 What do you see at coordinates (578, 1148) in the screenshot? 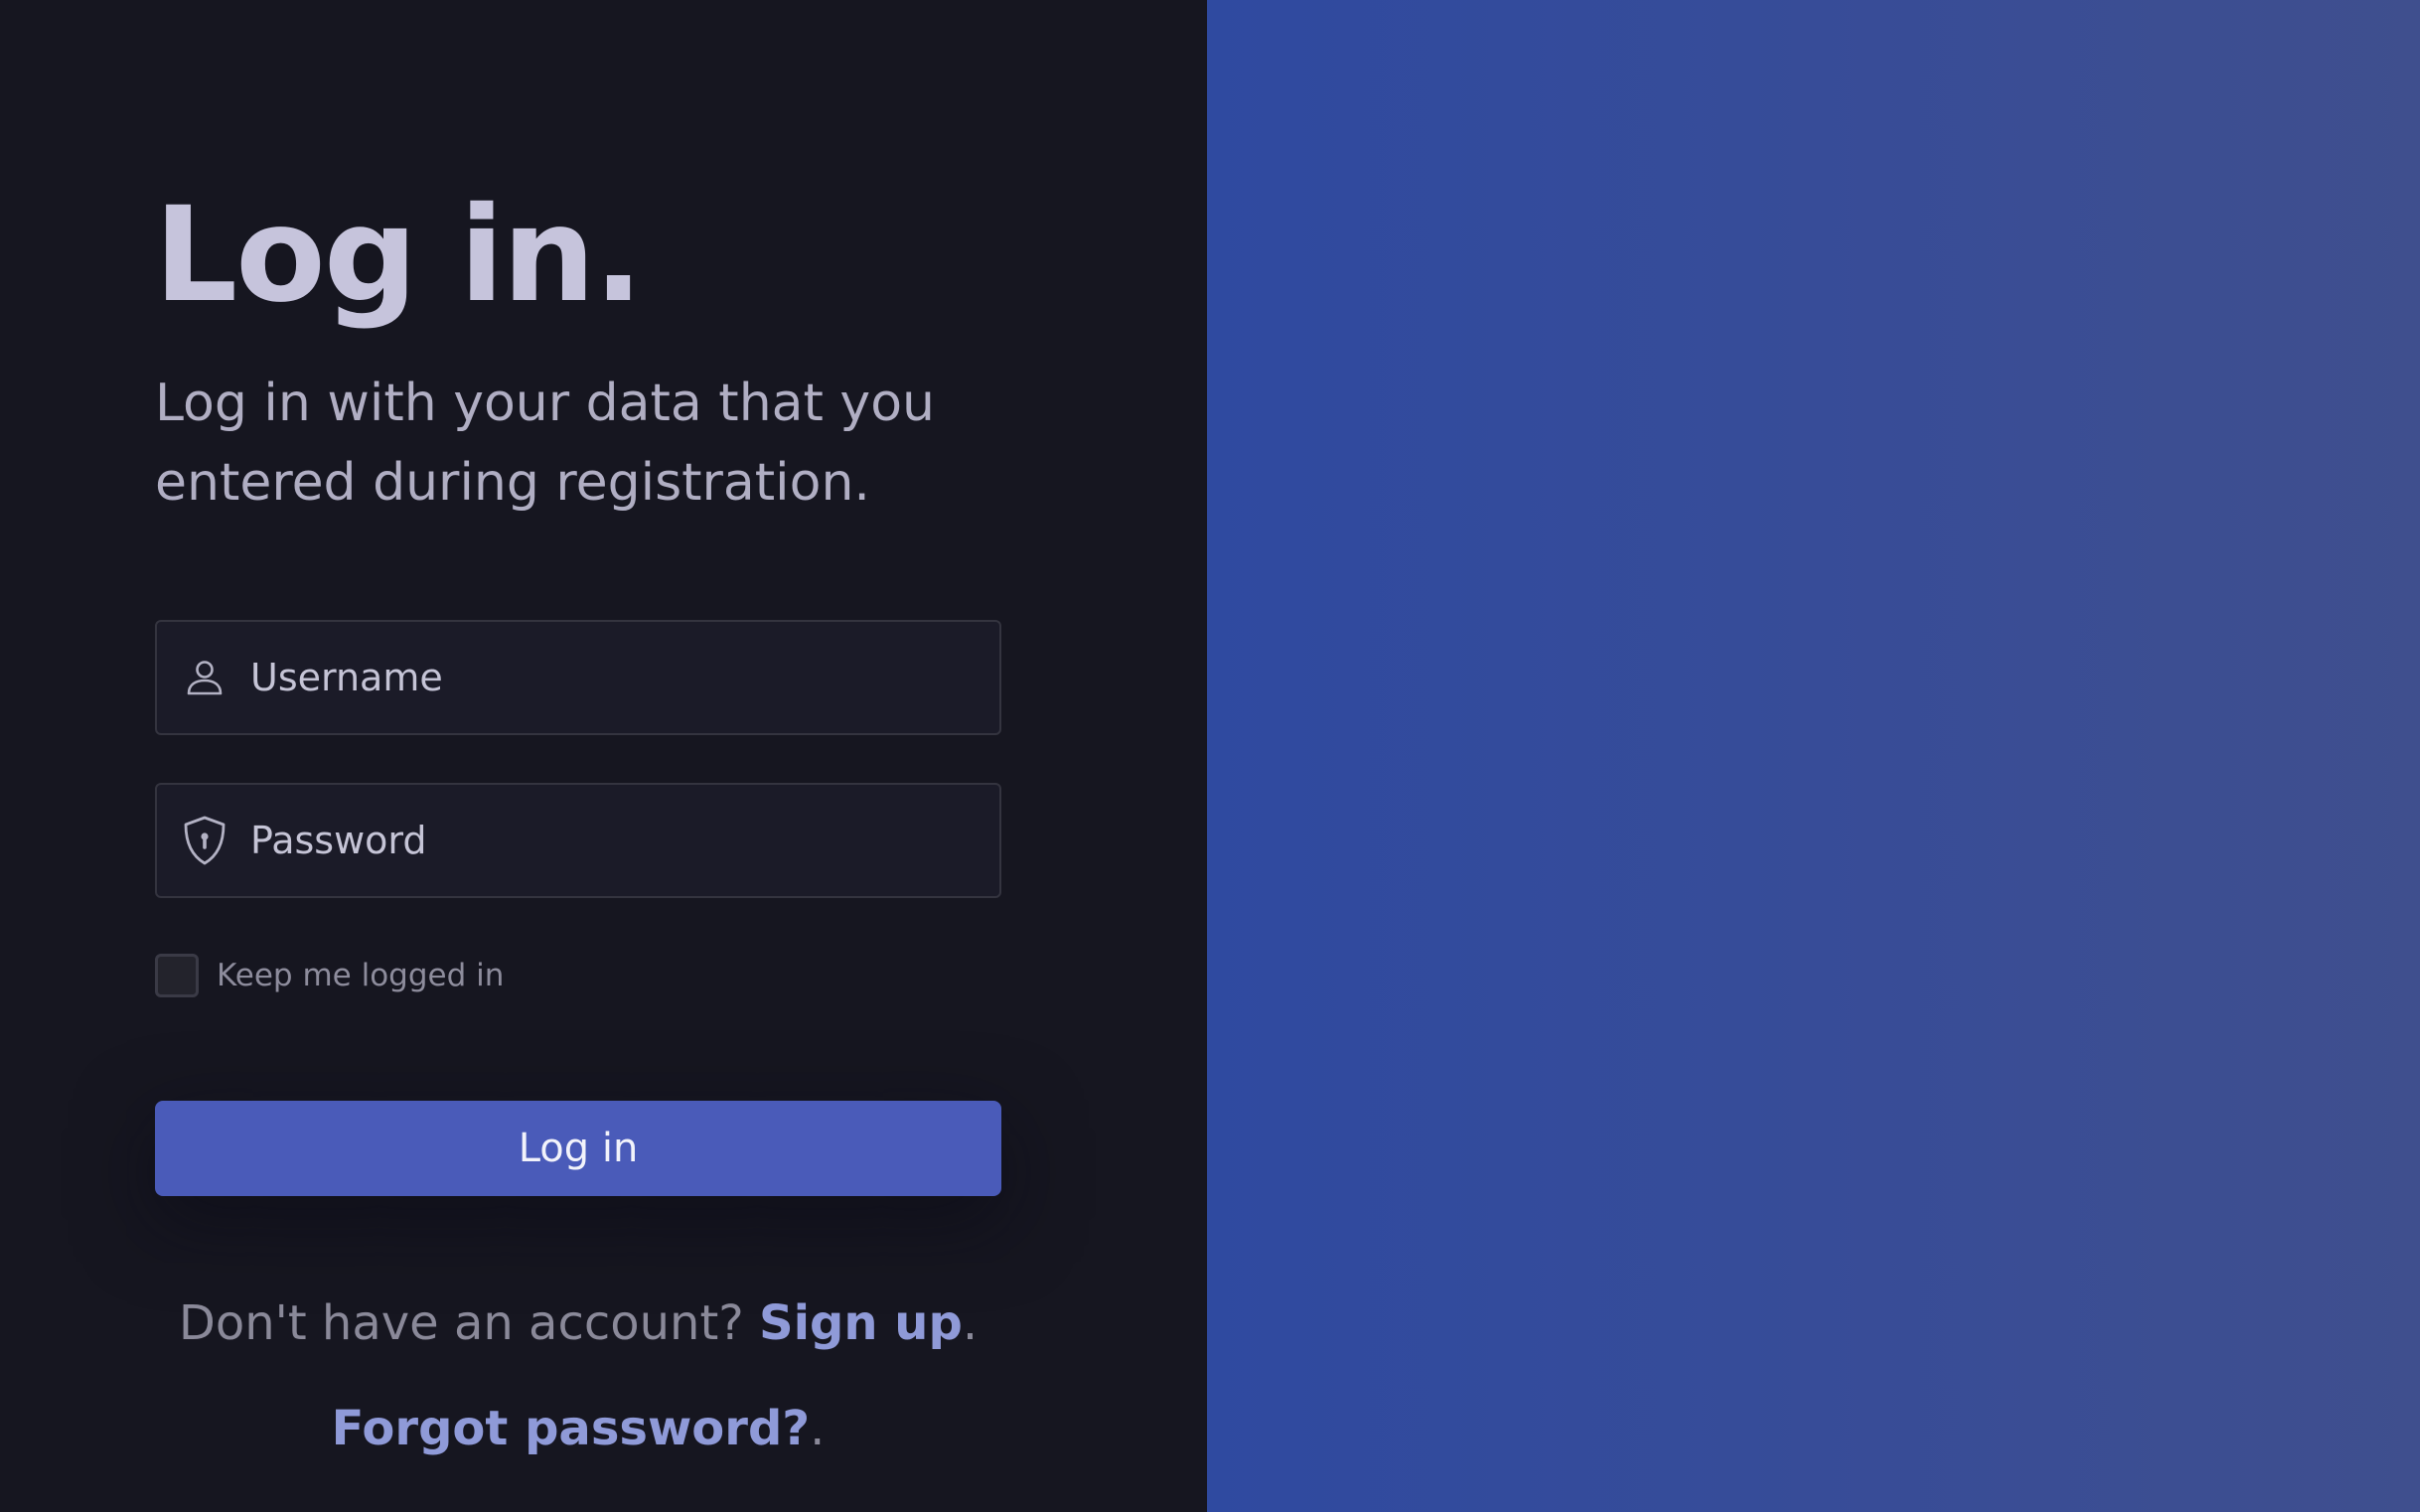
I see `login-button: Log in` at bounding box center [578, 1148].